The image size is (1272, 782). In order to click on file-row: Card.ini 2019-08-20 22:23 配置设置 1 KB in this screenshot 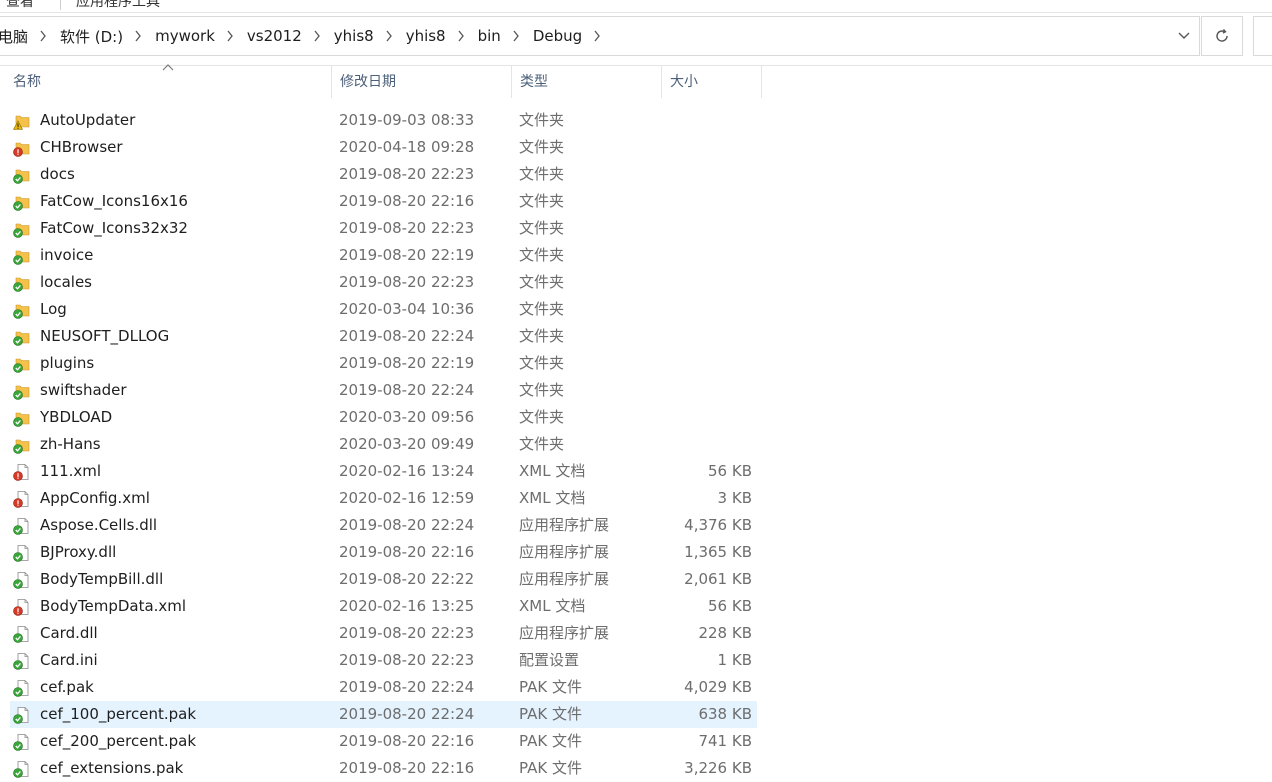, I will do `click(383, 660)`.